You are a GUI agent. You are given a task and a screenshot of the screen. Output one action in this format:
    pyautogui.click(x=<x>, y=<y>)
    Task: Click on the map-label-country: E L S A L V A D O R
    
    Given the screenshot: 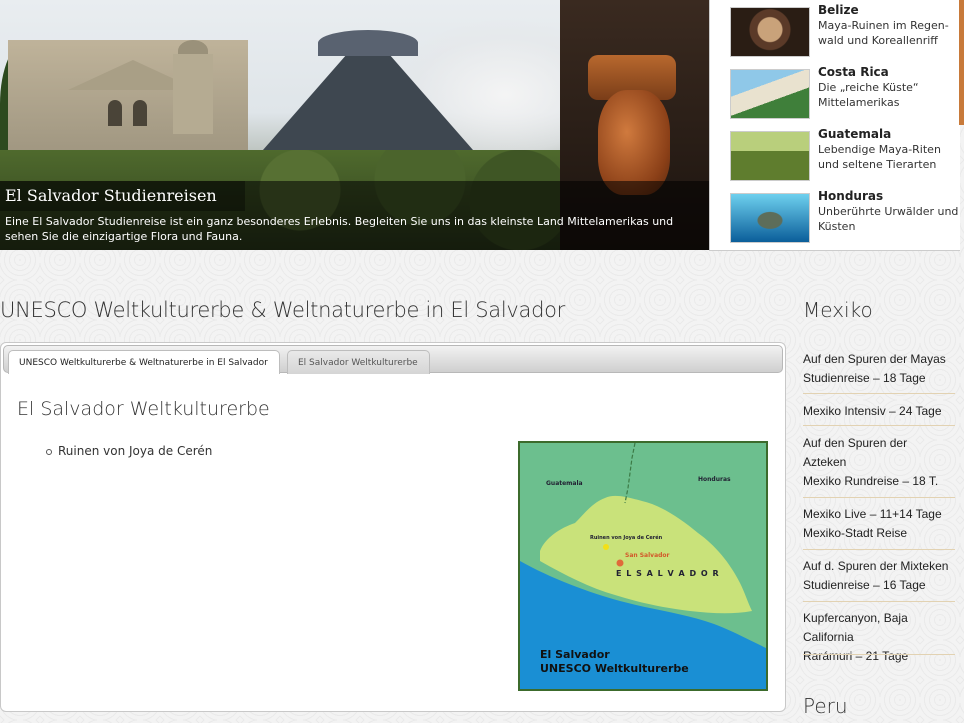 What is the action you would take?
    pyautogui.click(x=668, y=573)
    